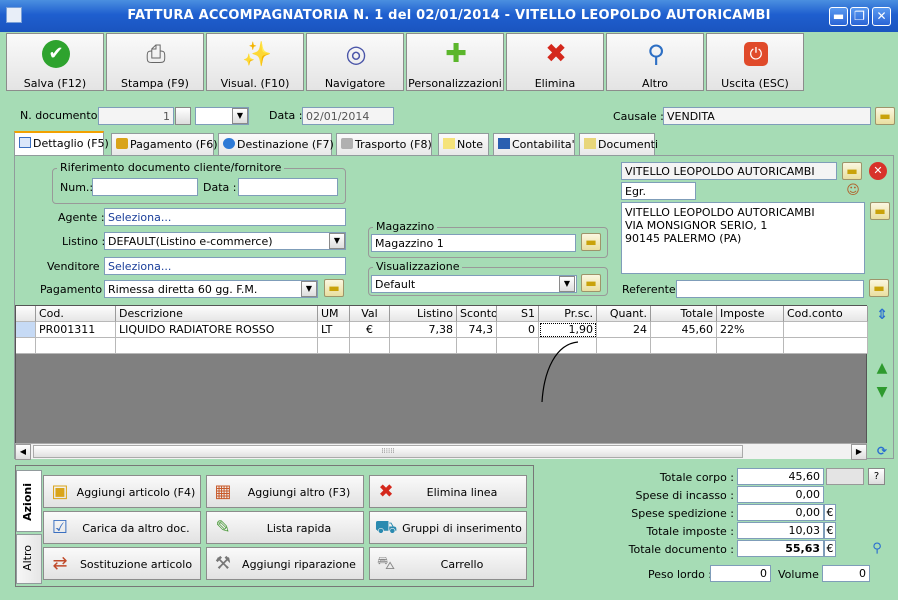 This screenshot has height=600, width=898. What do you see at coordinates (448, 527) in the screenshot?
I see `insert-groups-button: ⛟ Gruppi di inserimento` at bounding box center [448, 527].